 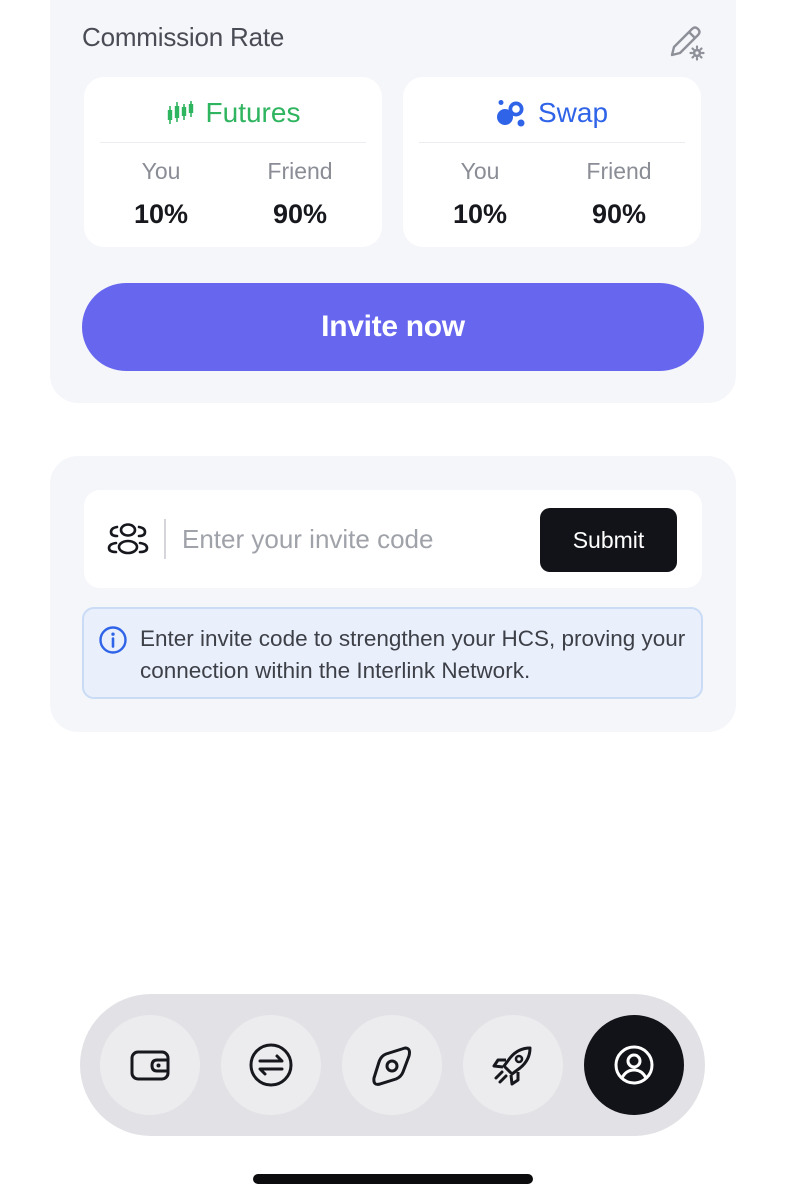 I want to click on futures-rate-box: Futures You 10% Friend 90%, so click(x=233, y=162).